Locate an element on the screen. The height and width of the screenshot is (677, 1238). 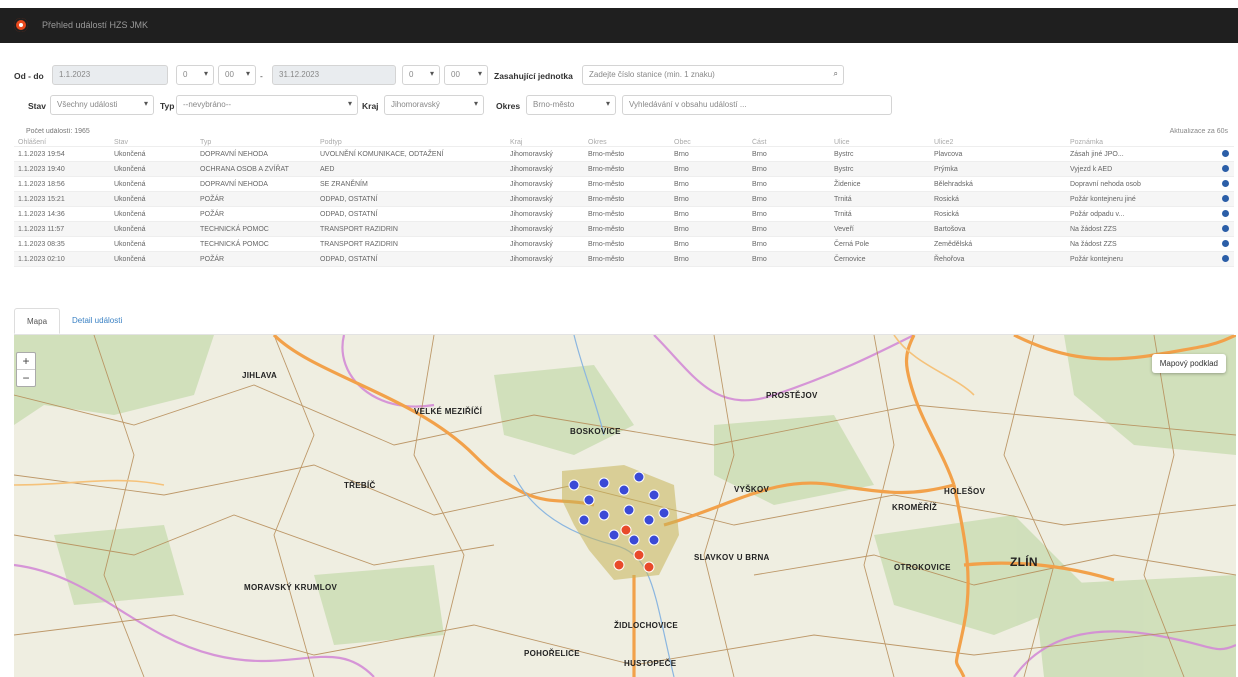
column-header: Kraj is located at coordinates (545, 142).